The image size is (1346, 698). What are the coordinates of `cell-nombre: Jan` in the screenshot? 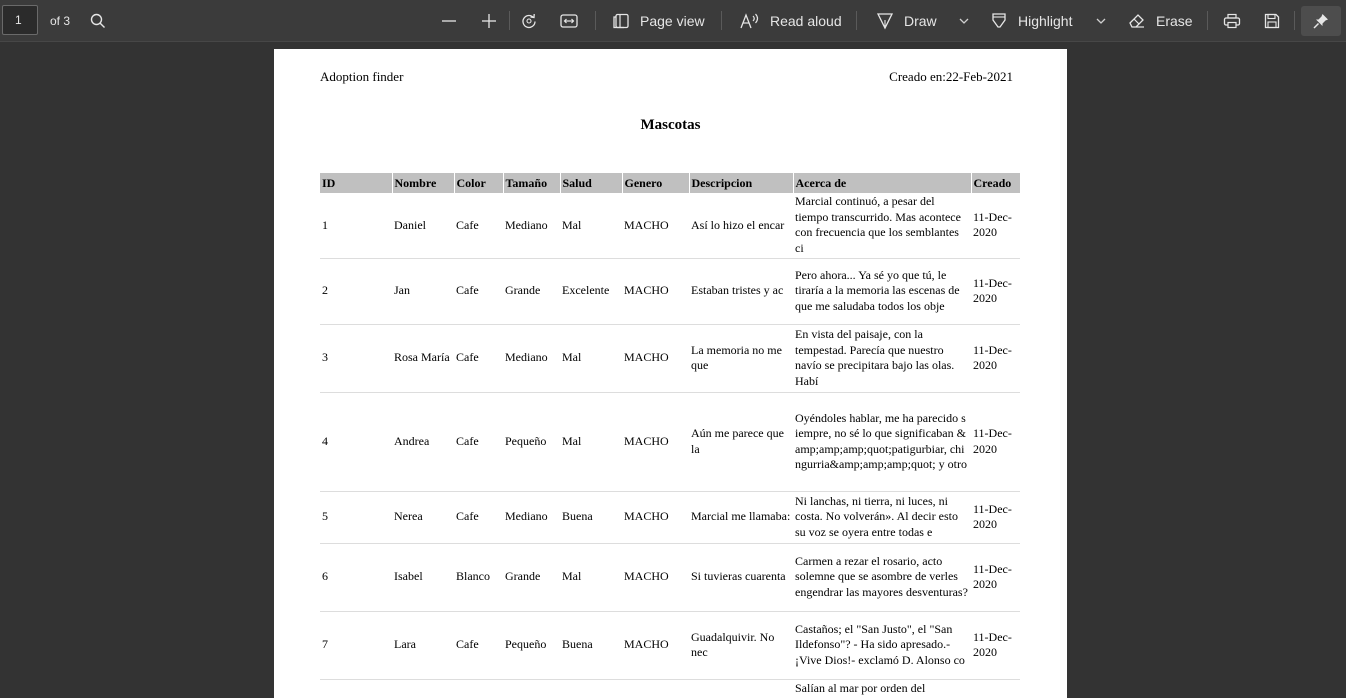 It's located at (423, 291).